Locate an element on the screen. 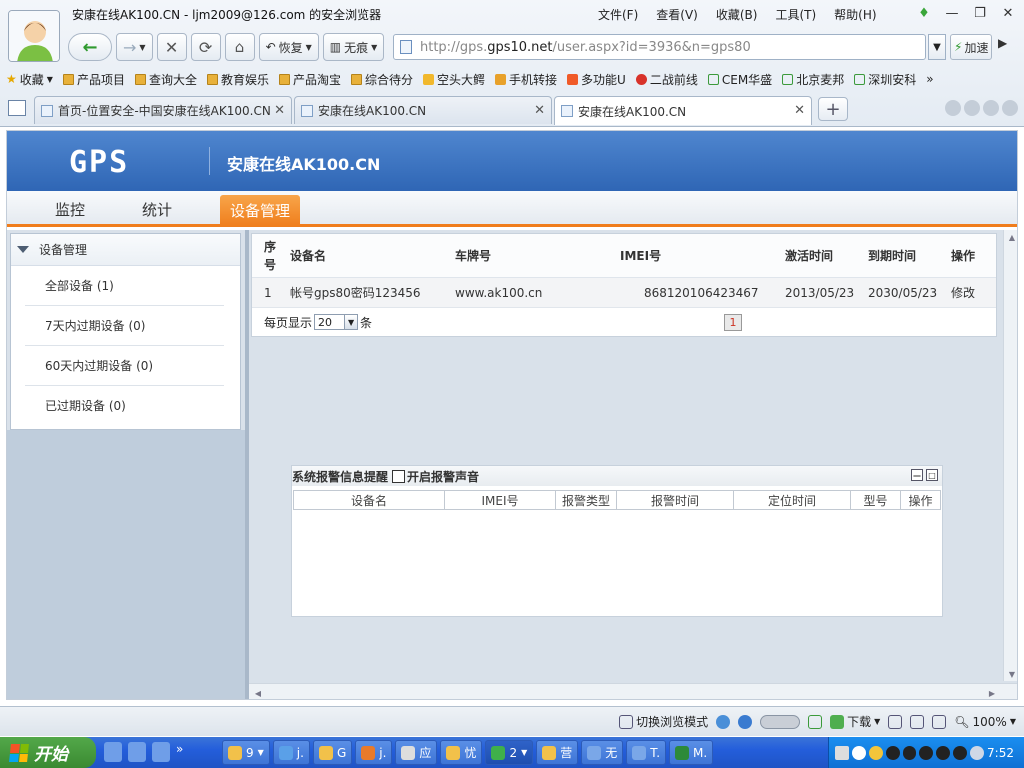 This screenshot has height=768, width=1024. more-bookmarks-button: » is located at coordinates (929, 79).